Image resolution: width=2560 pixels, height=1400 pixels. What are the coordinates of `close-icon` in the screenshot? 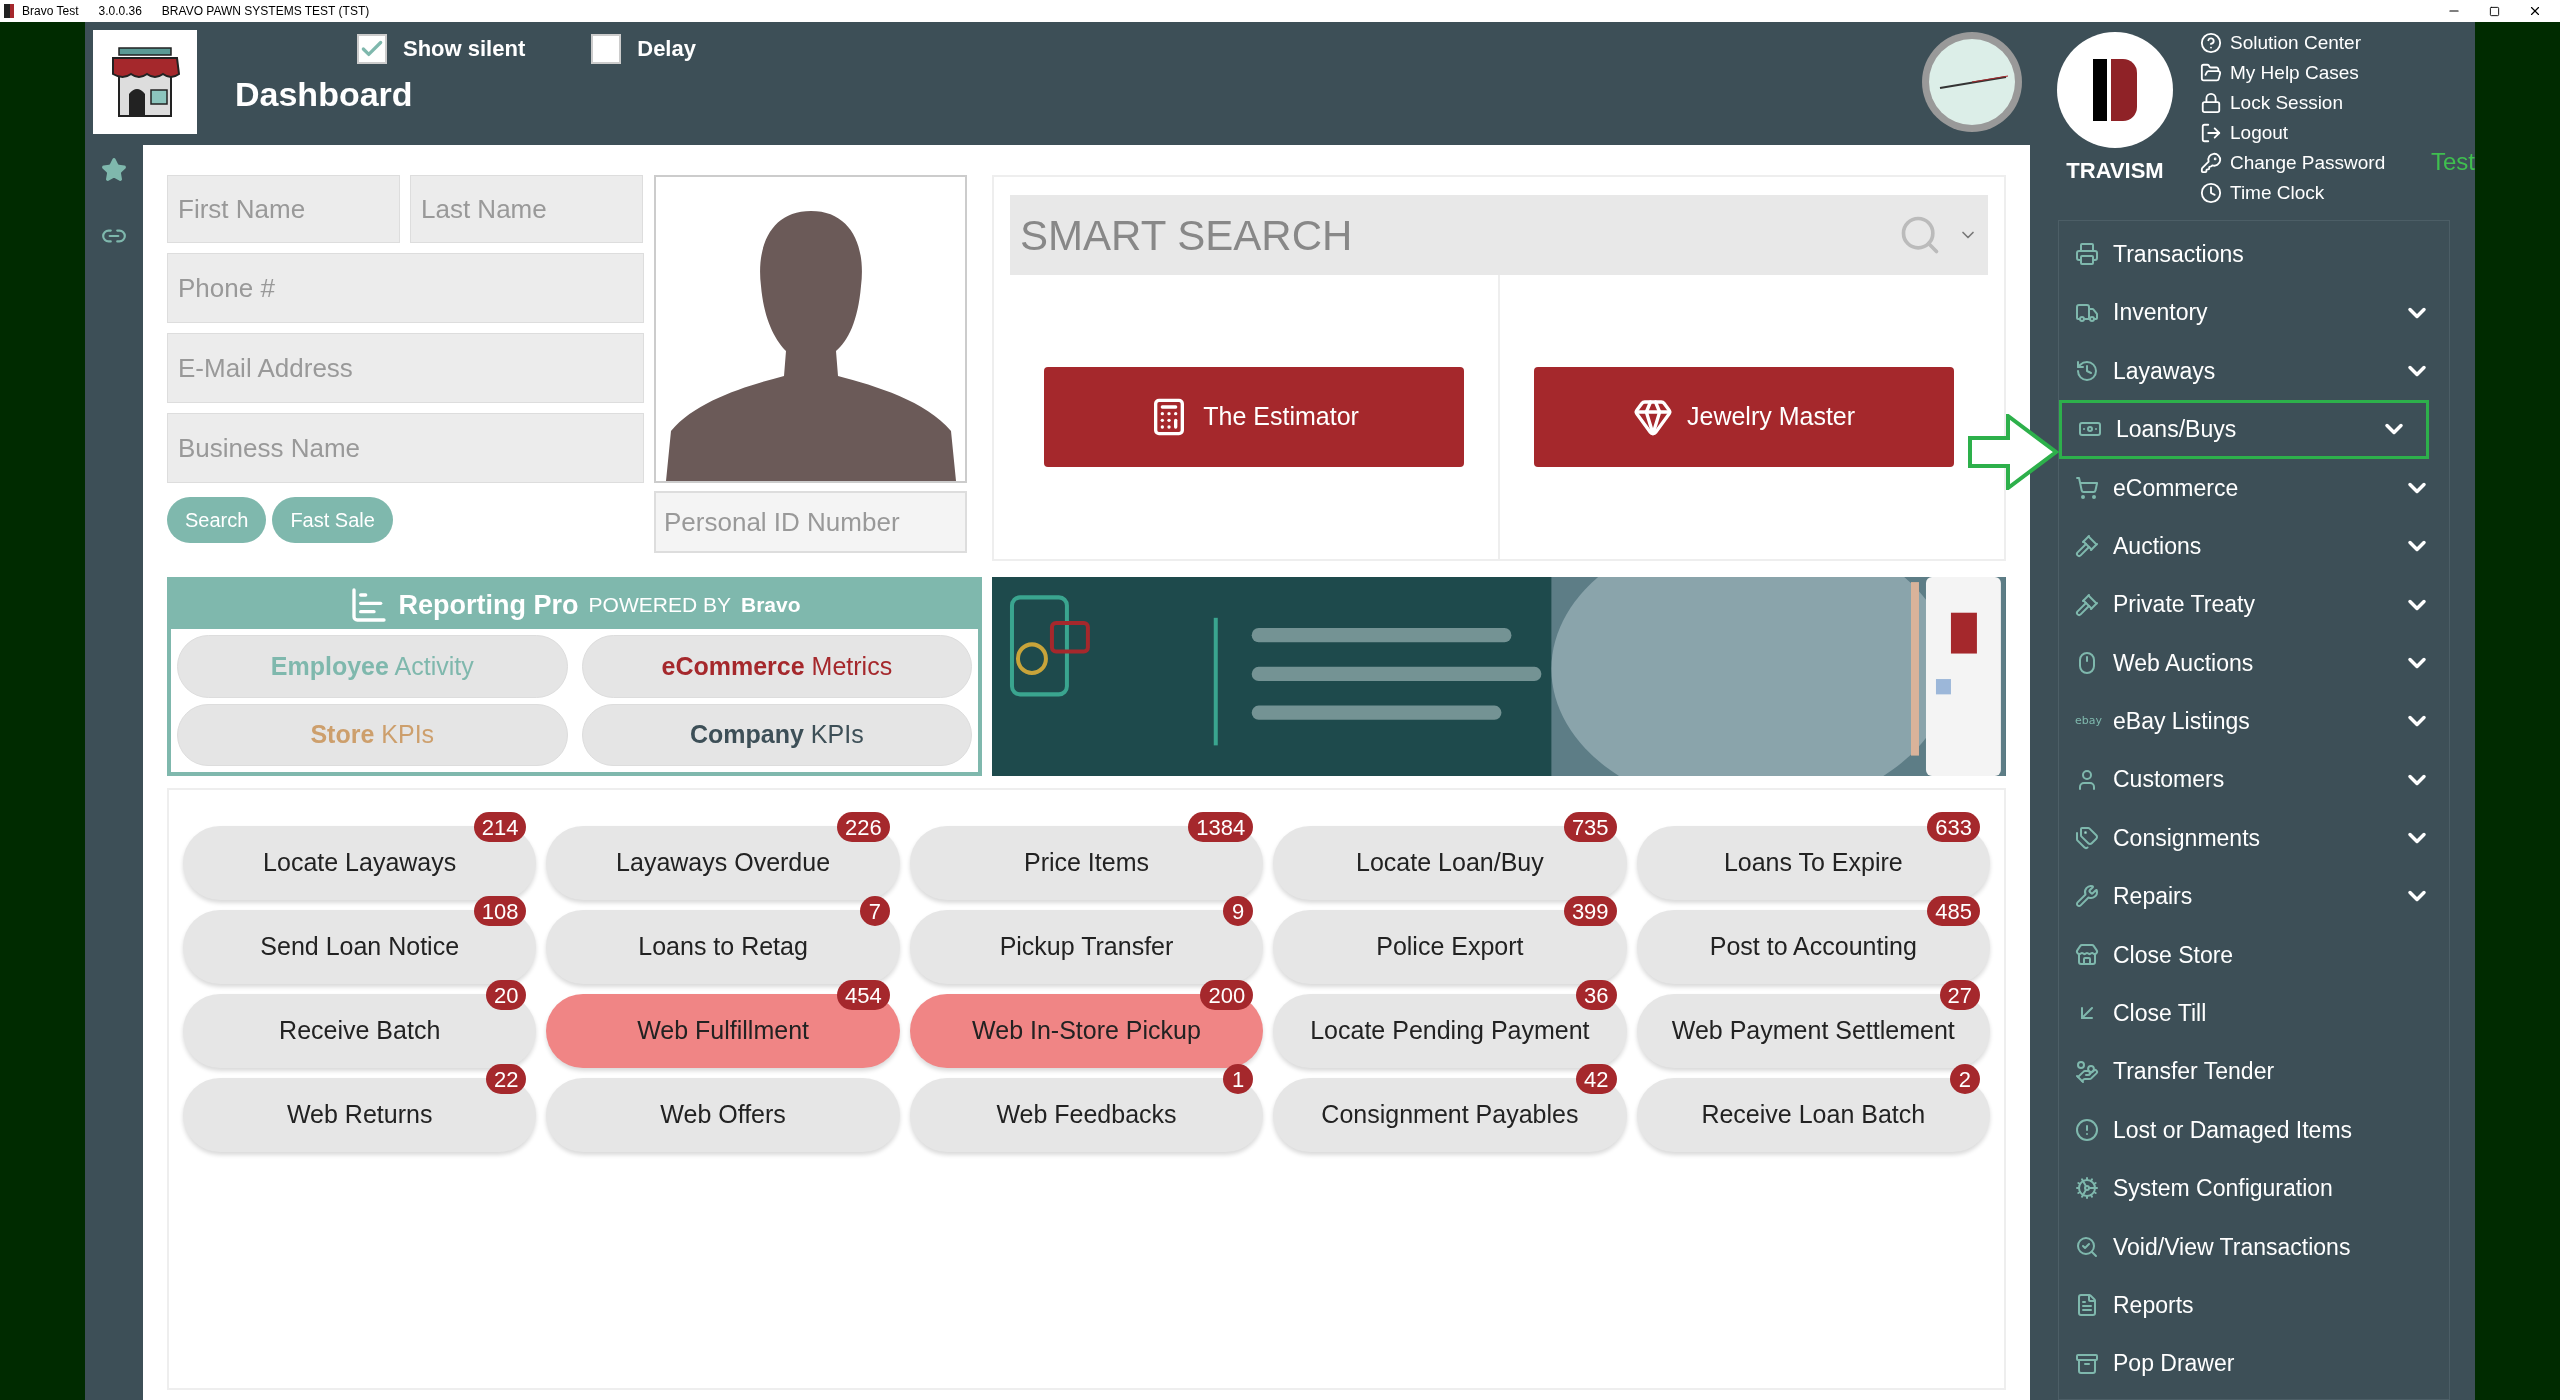 It's located at (2535, 11).